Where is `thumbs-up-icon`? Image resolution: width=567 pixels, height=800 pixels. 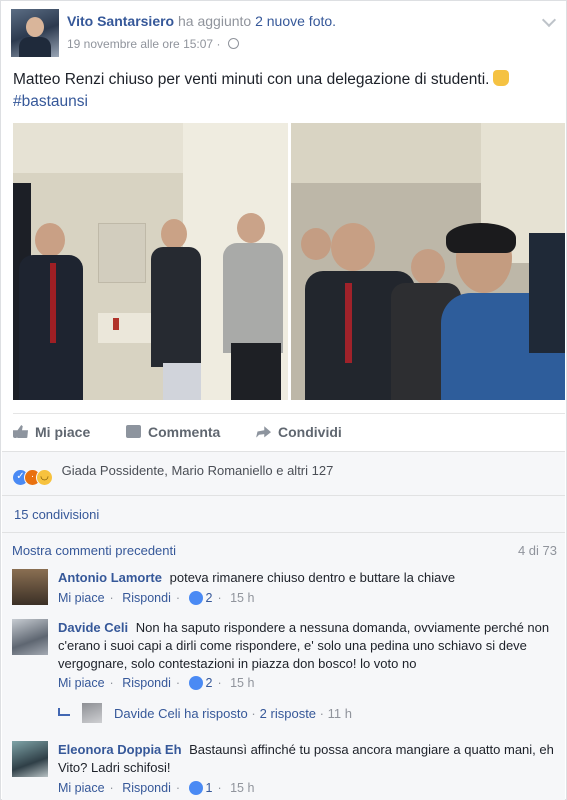 thumbs-up-icon is located at coordinates (20, 431).